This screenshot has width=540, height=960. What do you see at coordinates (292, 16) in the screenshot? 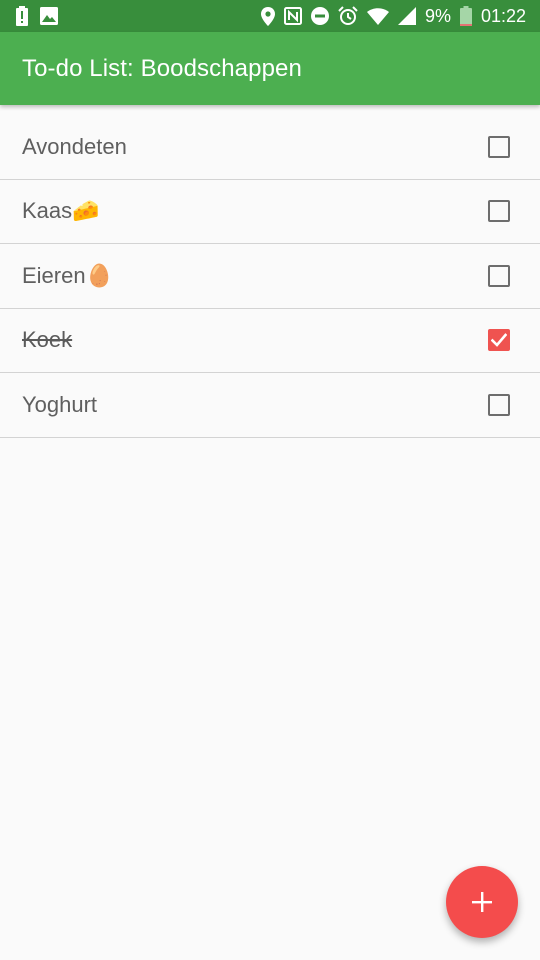
I see `nfc-icon` at bounding box center [292, 16].